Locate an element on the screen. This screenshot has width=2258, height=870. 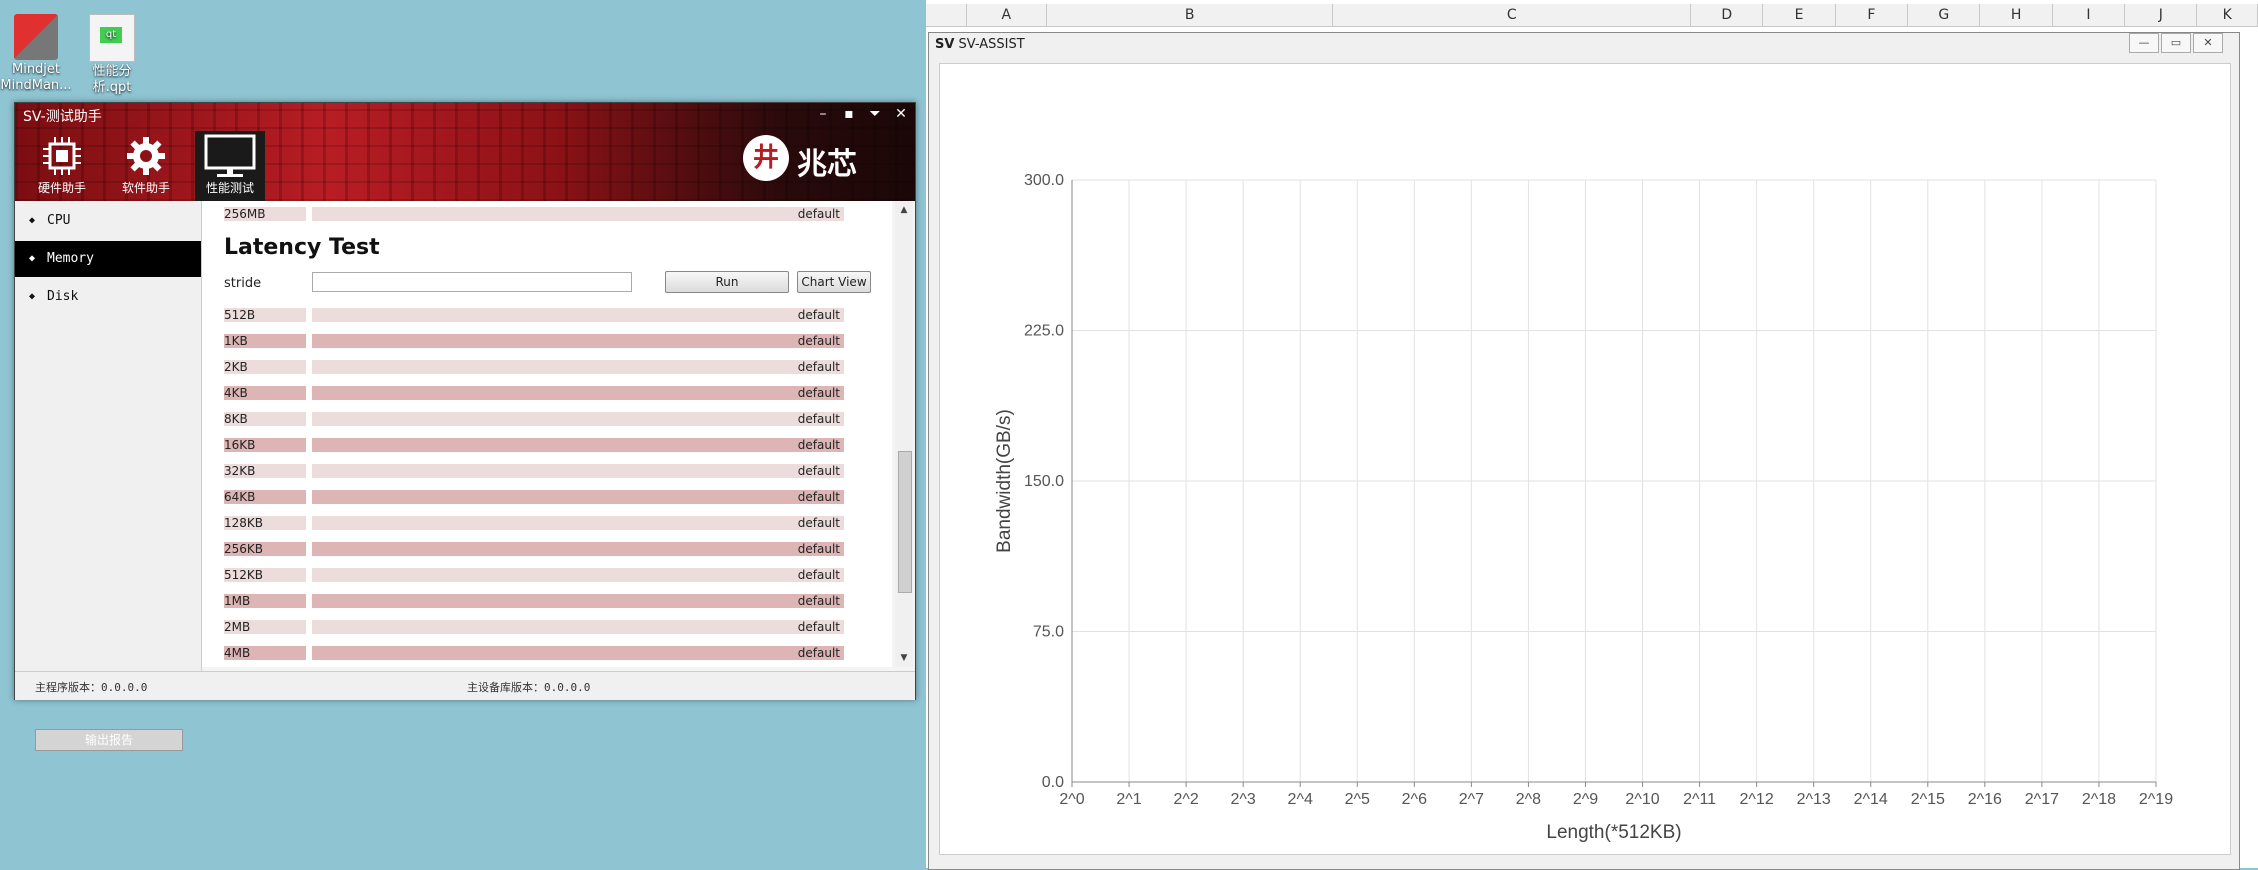
qt-file-icon: qt is located at coordinates (112, 38).